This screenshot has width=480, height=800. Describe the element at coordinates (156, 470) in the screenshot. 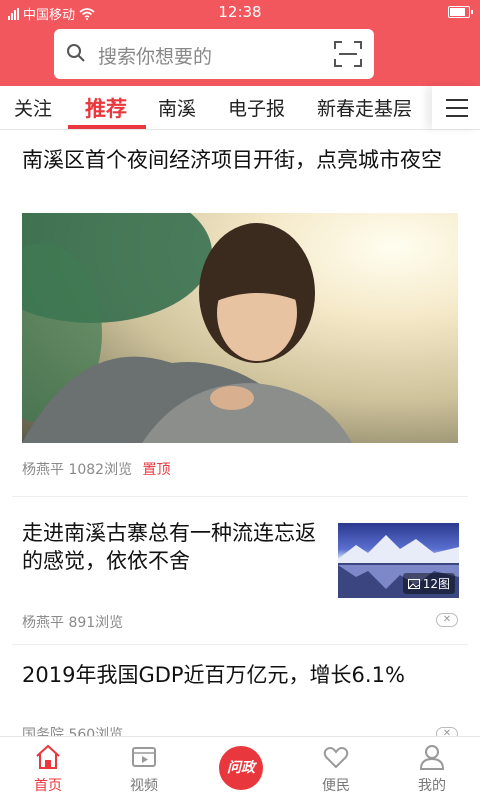

I see `pinned-badge: 置顶` at that location.